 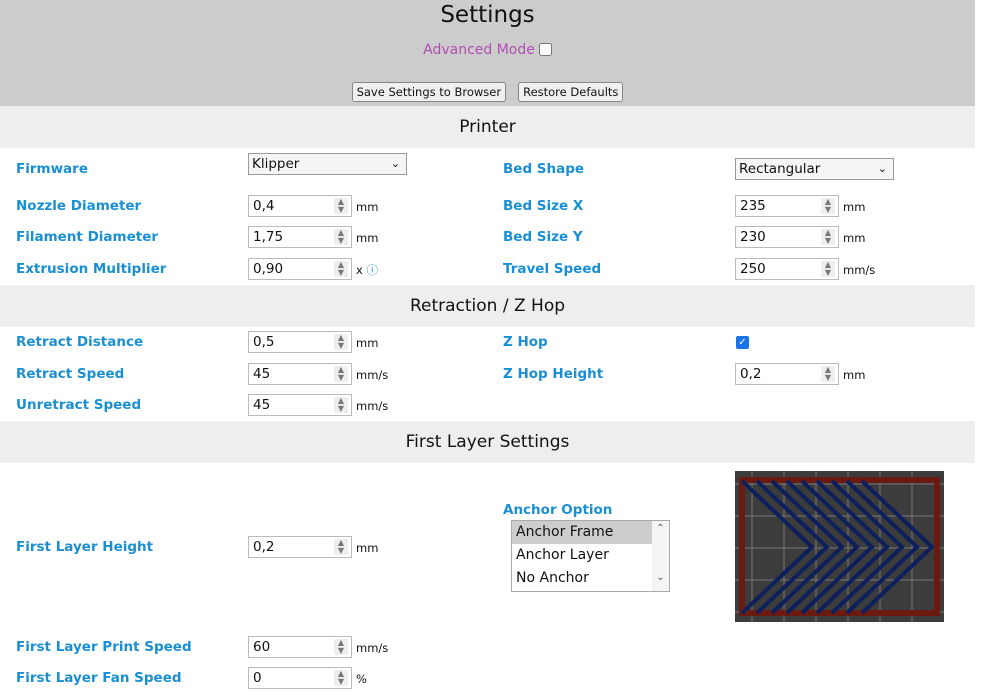 What do you see at coordinates (300, 374) in the screenshot?
I see `retract-speed-input: 45 ▲ ▼` at bounding box center [300, 374].